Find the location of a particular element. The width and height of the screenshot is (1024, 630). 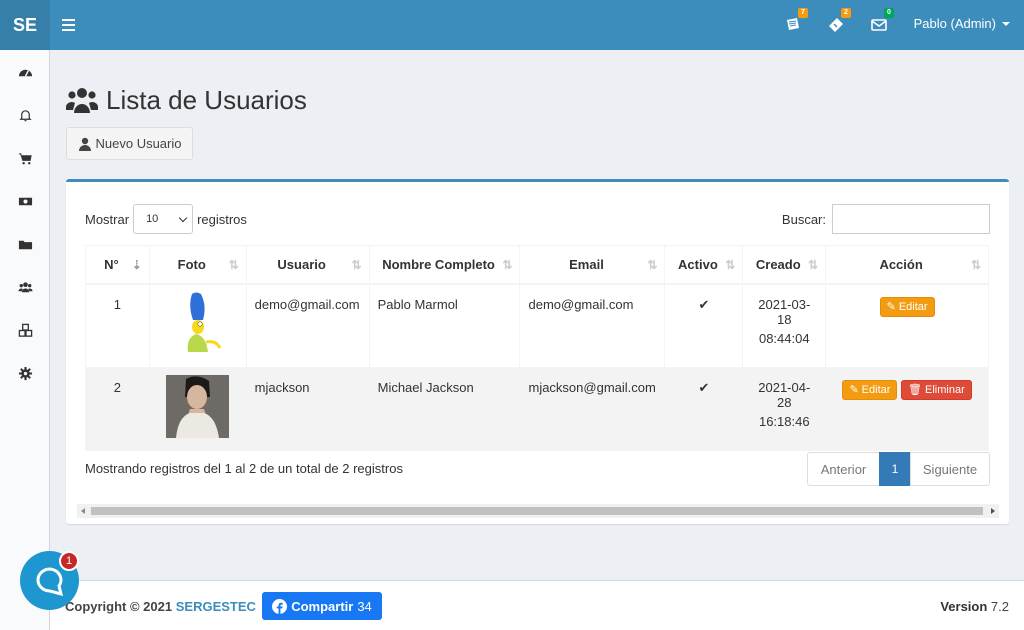

dashboard-icon is located at coordinates (25, 73).